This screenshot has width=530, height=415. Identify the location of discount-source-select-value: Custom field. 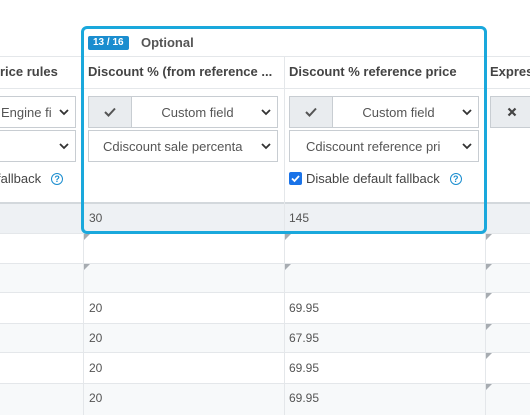
(197, 112).